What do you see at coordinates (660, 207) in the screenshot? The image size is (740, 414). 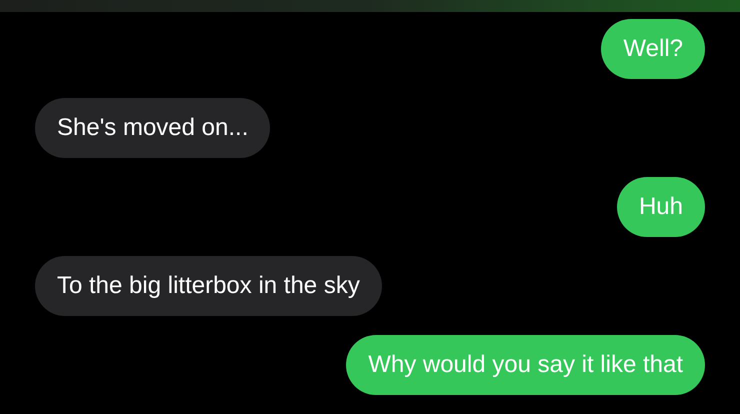 I see `sent-message: Huh` at bounding box center [660, 207].